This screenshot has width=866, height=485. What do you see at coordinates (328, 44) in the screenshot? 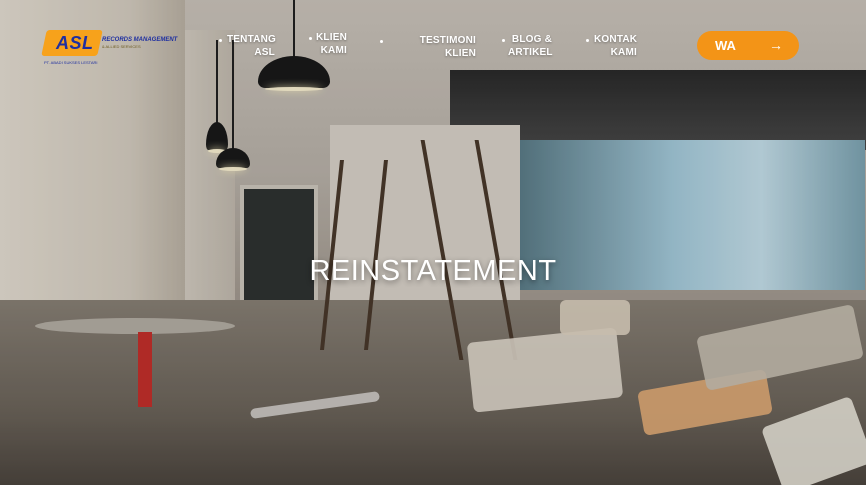
I see `nav-item-klien-kami: KLIEN KAMI` at bounding box center [328, 44].